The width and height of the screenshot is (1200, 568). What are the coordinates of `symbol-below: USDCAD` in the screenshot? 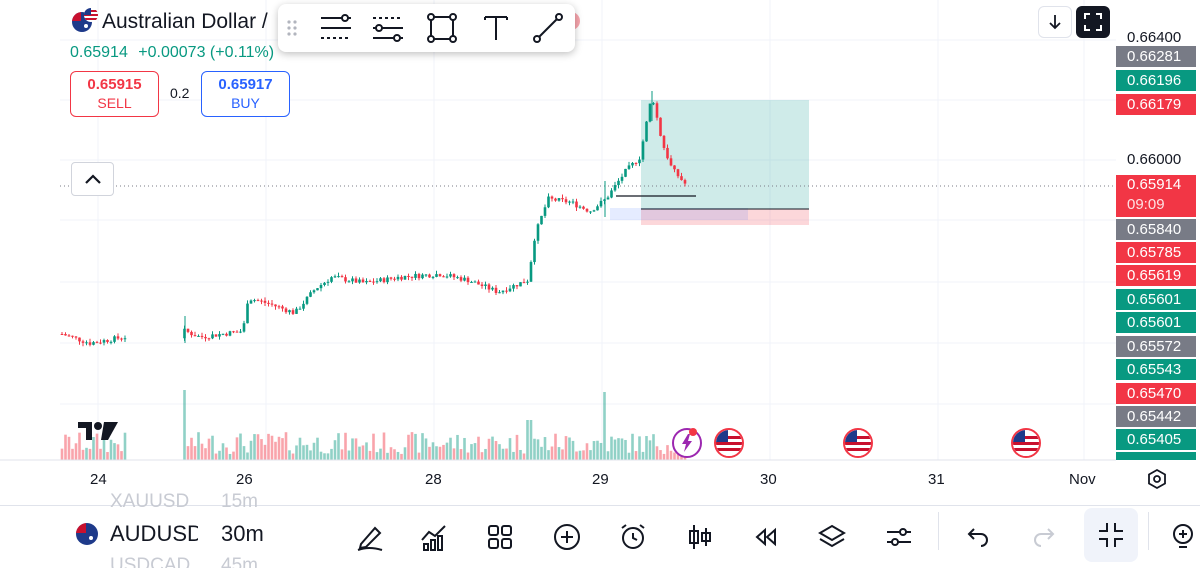 It's located at (150, 561).